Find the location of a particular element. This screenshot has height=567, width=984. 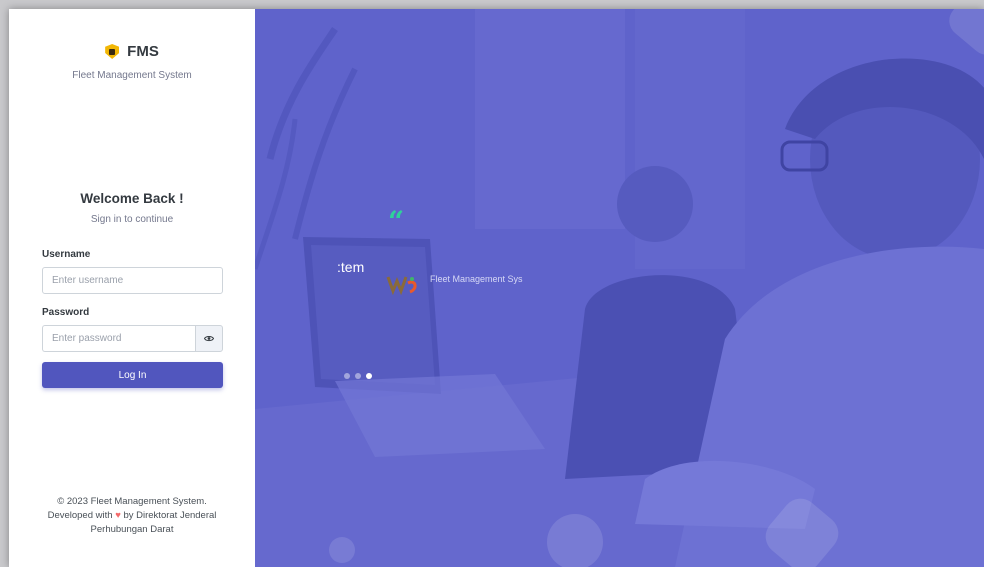

brand: FMS Fleet Management System is located at coordinates (132, 62).